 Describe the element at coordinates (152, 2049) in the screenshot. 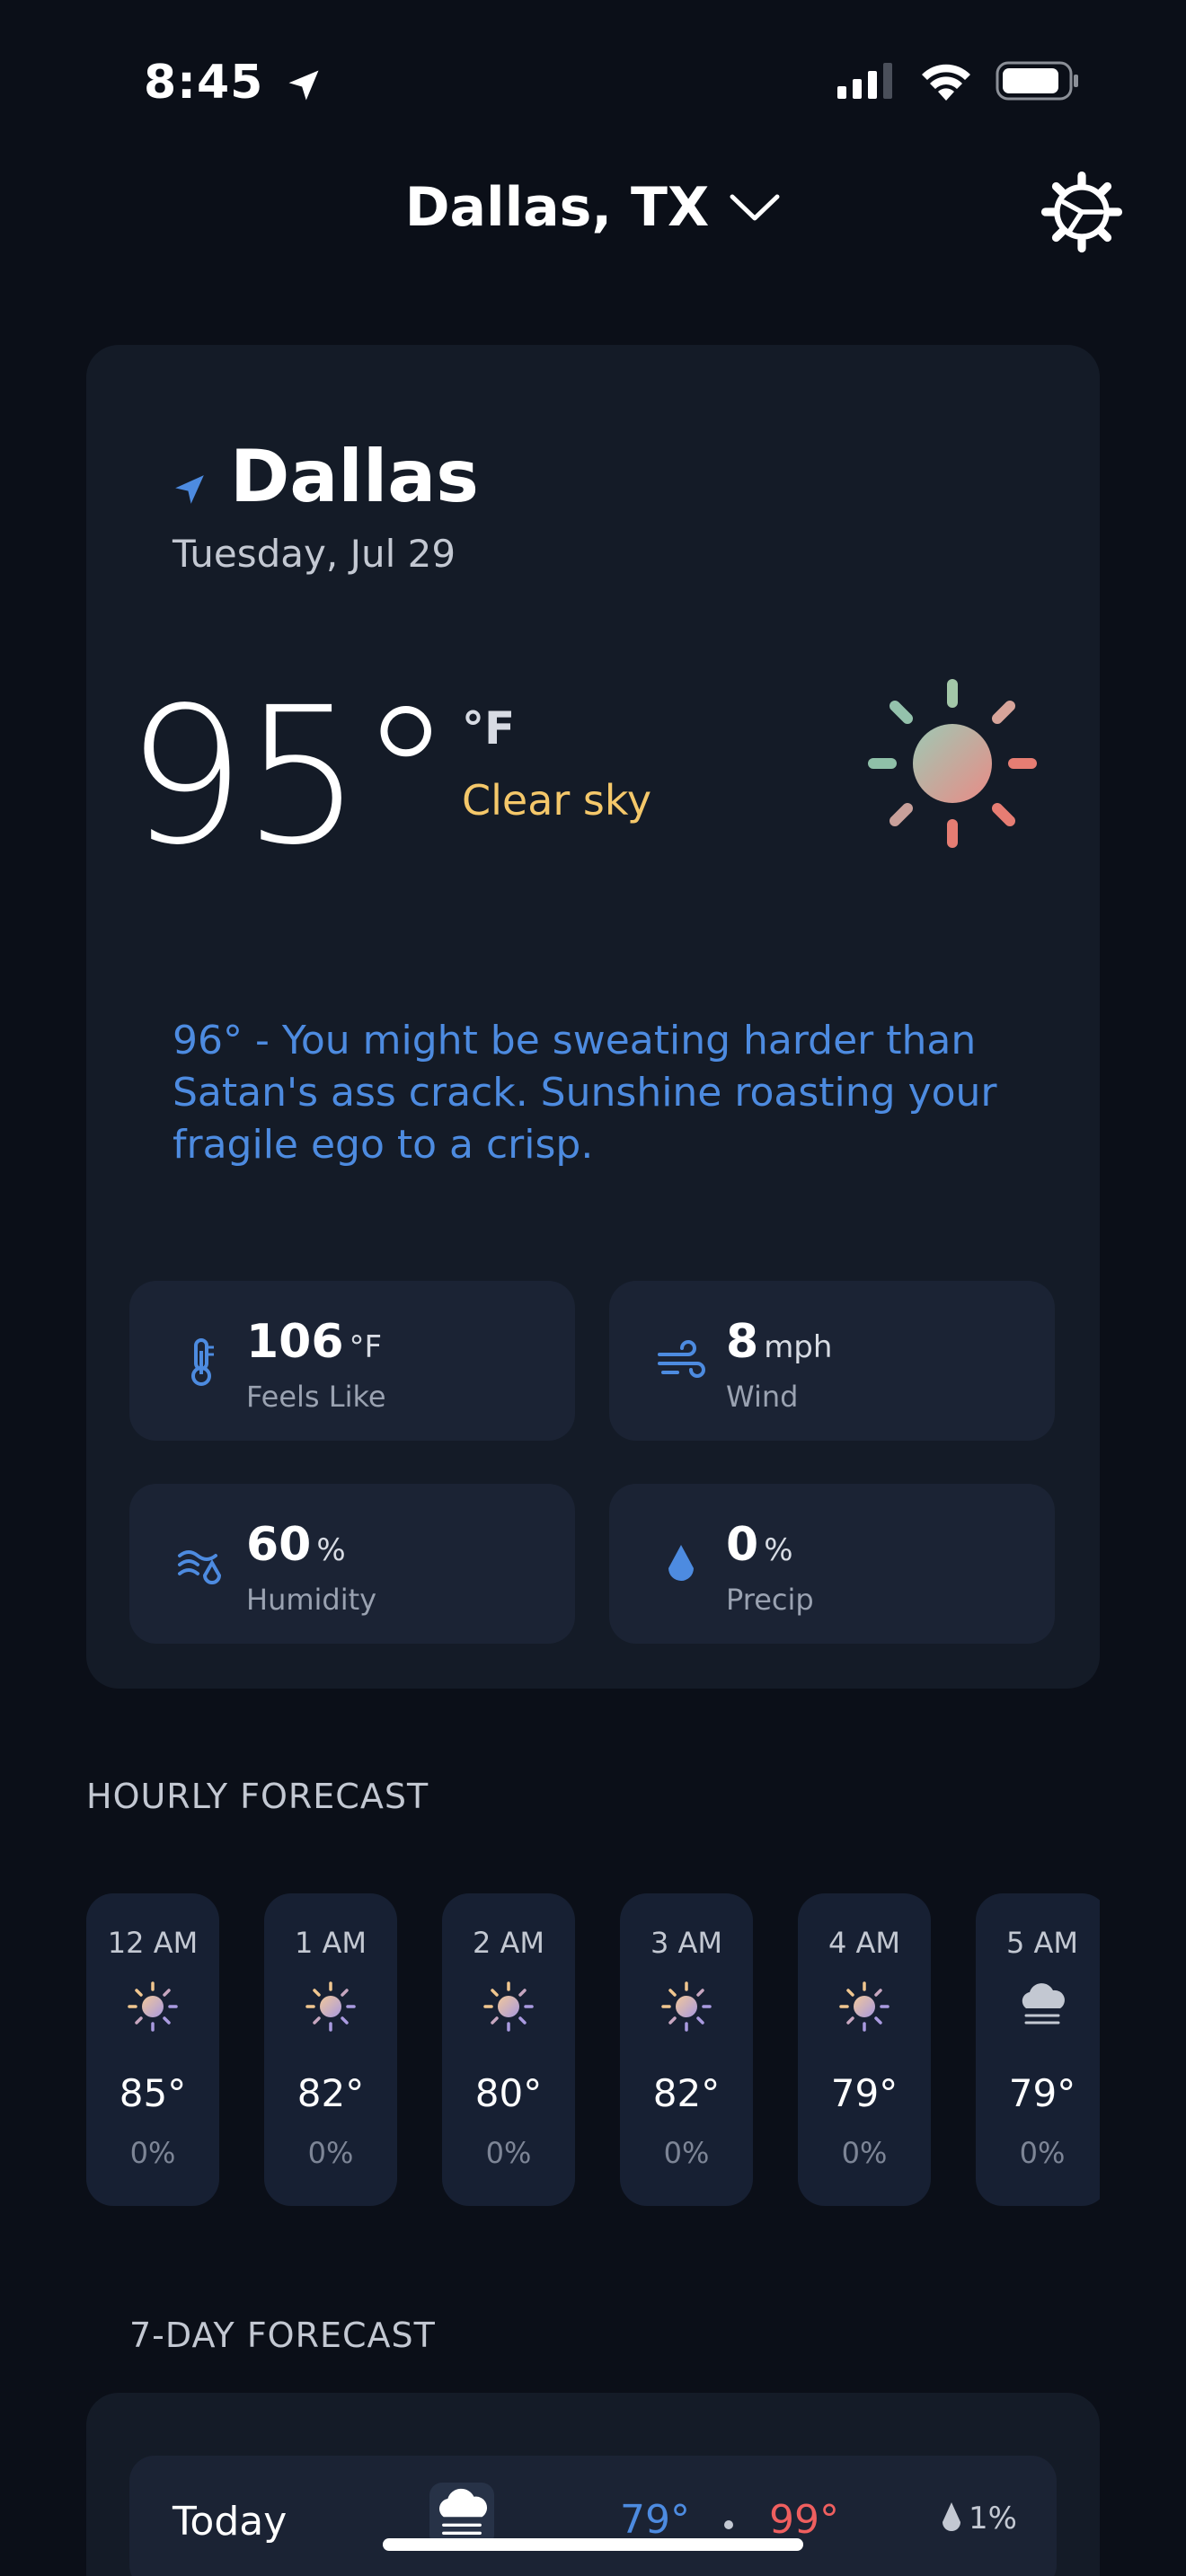

I see `hourly-item: 12 AM 85° 0%` at that location.